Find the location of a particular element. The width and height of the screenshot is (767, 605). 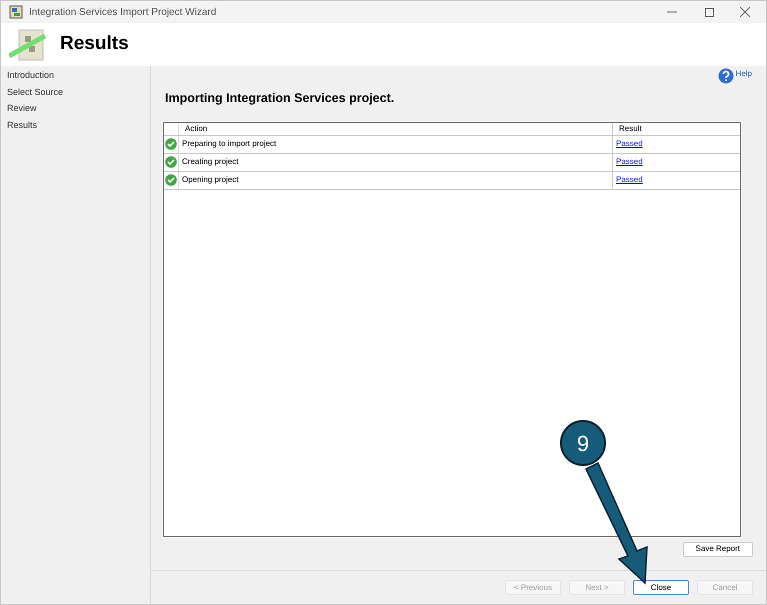

sidebar-item: Results is located at coordinates (78, 124).